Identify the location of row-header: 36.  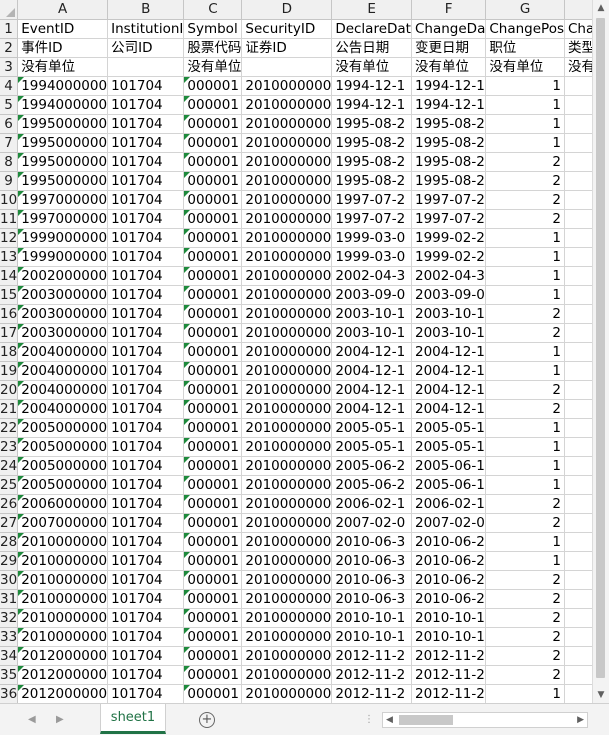
(9, 693).